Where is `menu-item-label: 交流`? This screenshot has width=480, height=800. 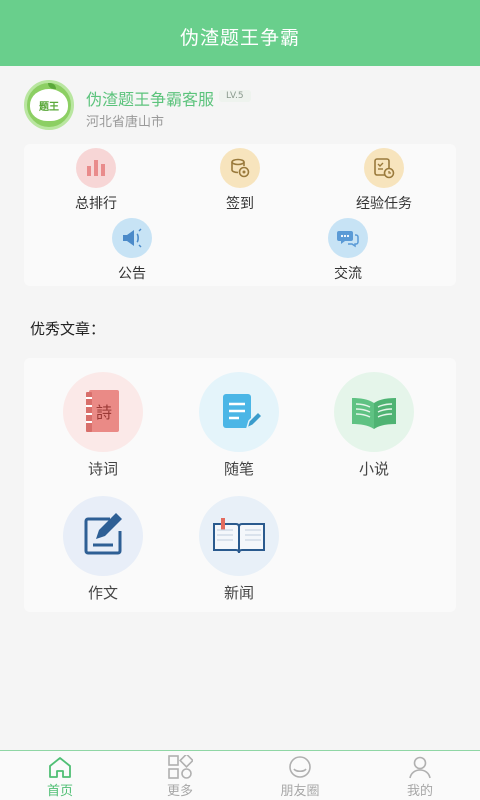
menu-item-label: 交流 is located at coordinates (348, 274).